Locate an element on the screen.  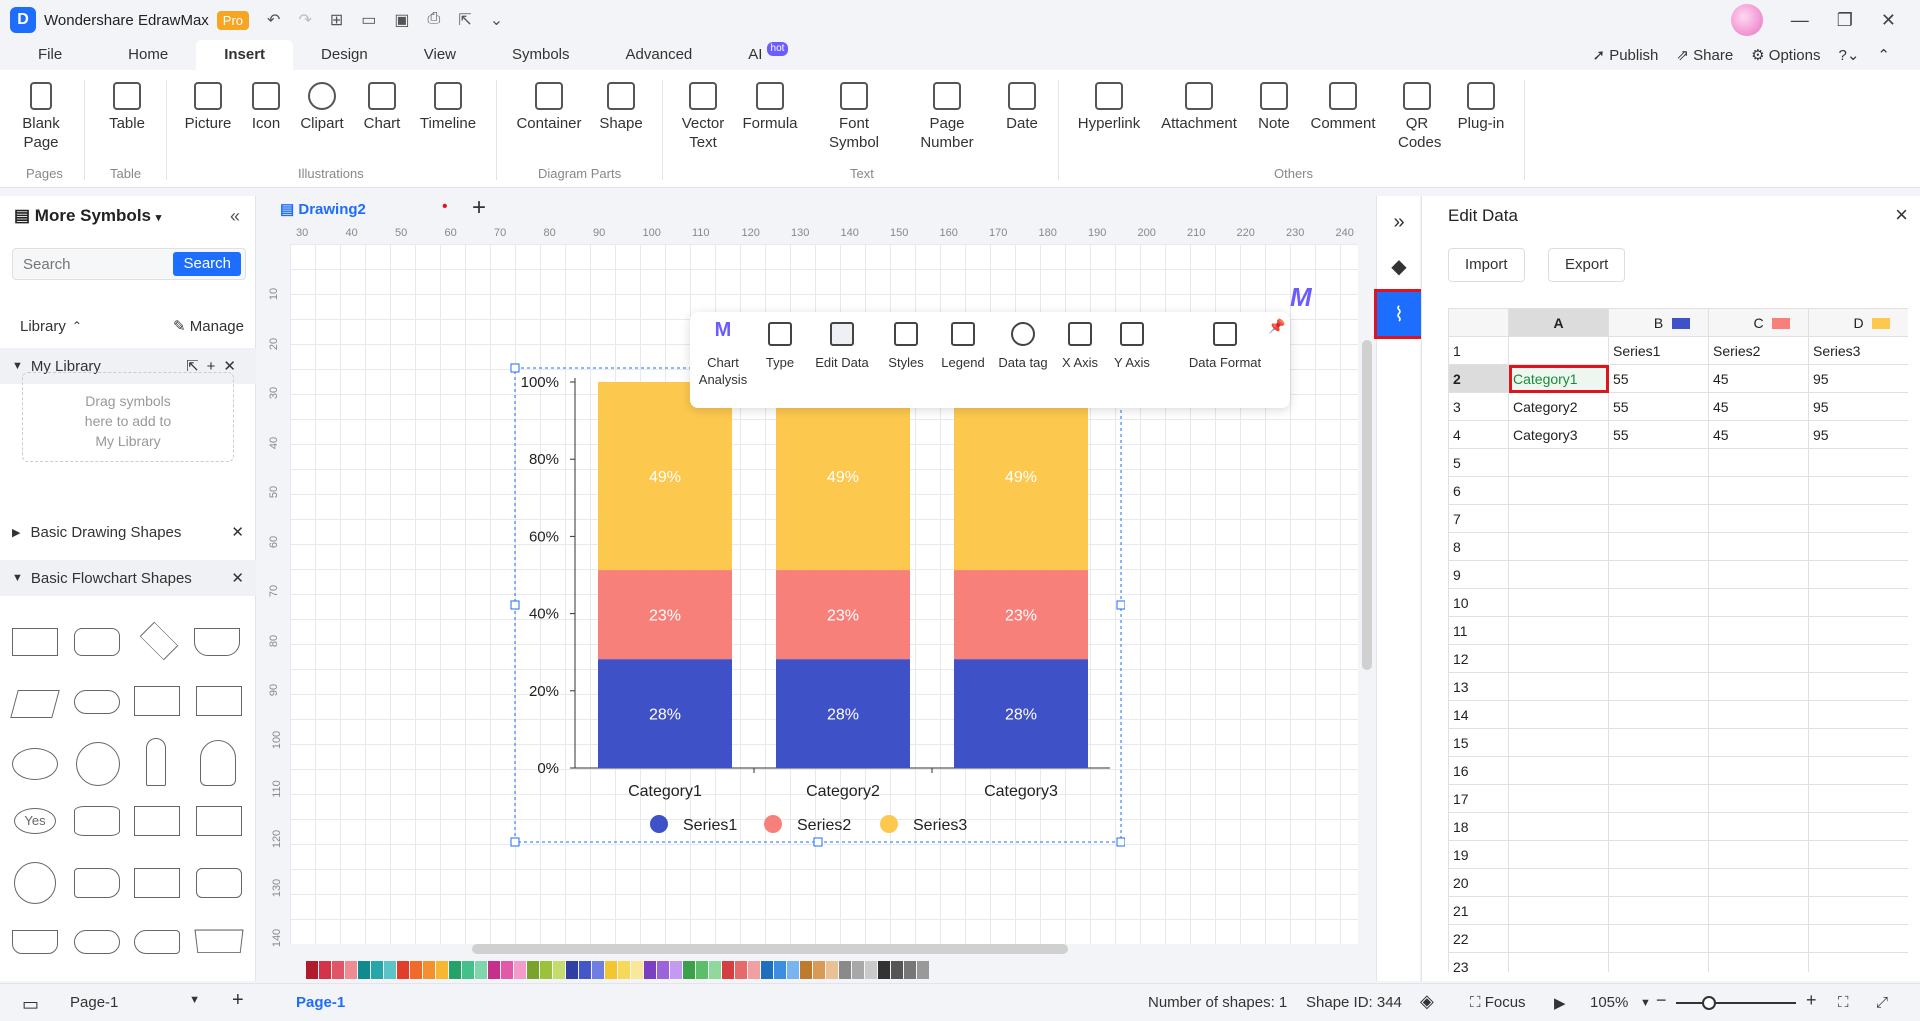
circle-shape is located at coordinates (98, 764).